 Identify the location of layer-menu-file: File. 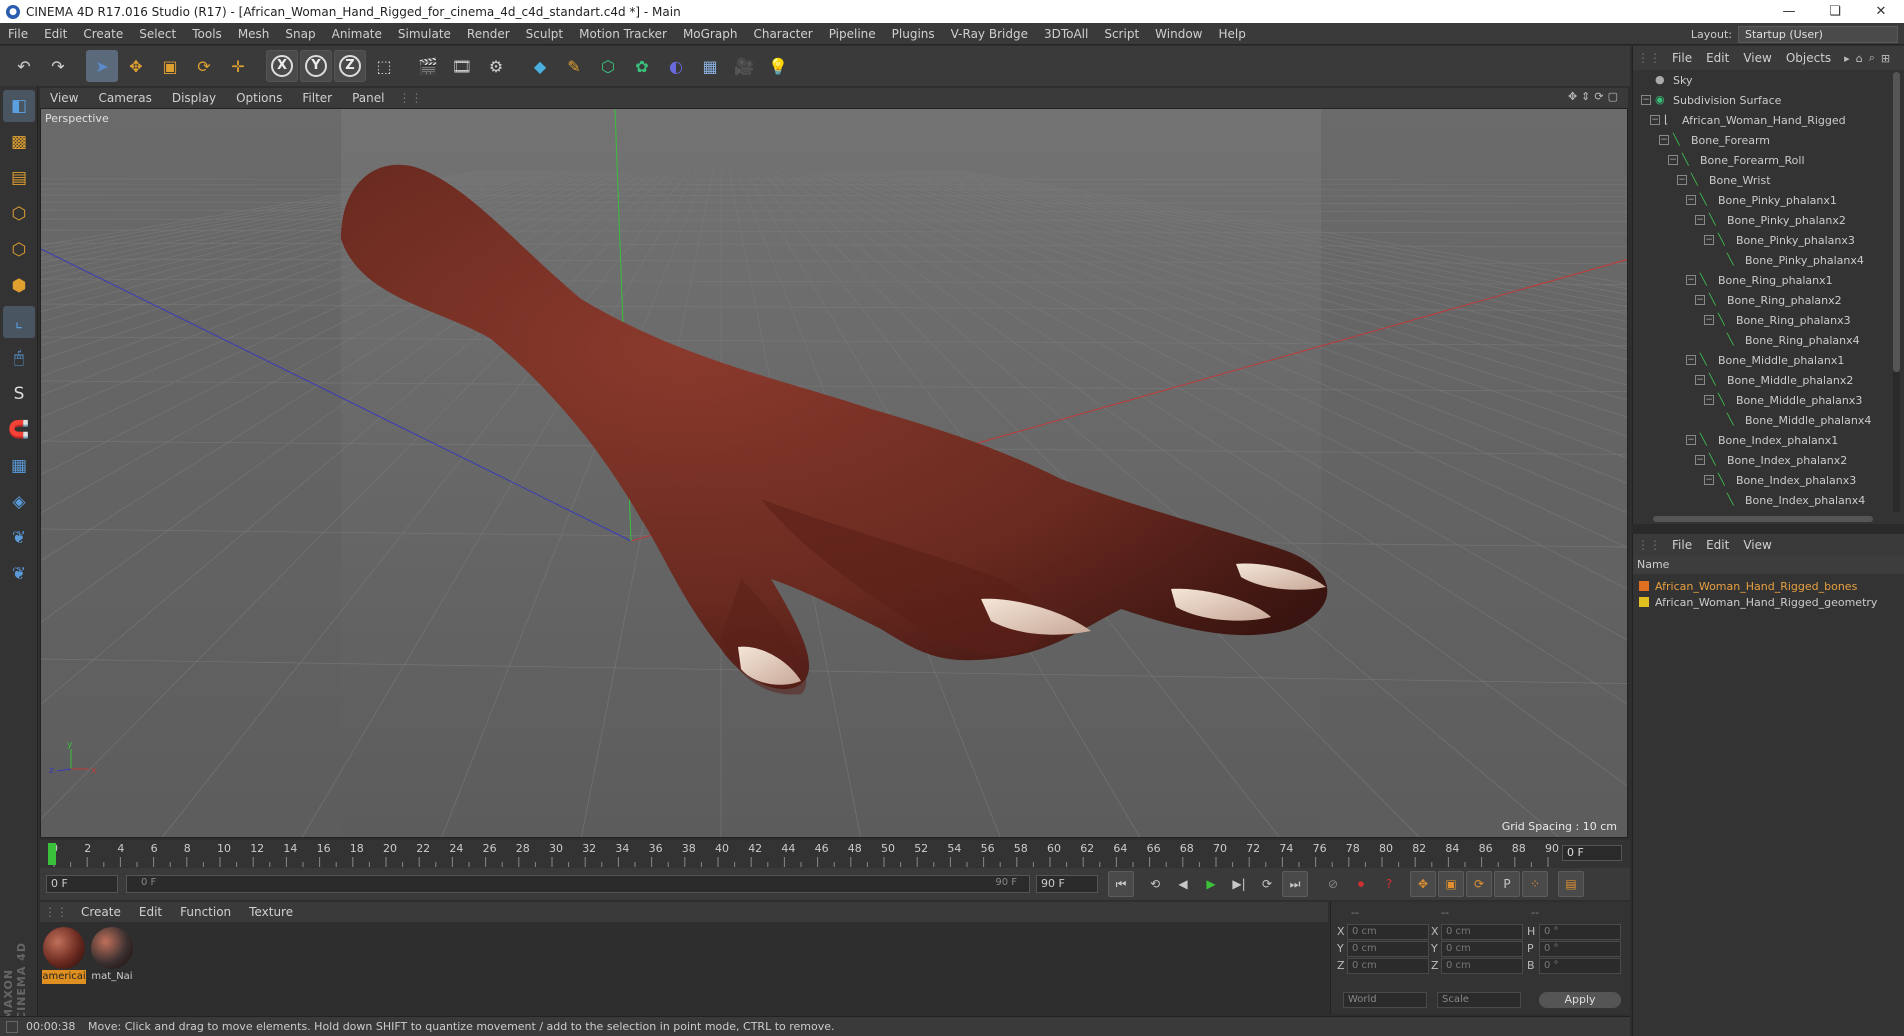
(1682, 545).